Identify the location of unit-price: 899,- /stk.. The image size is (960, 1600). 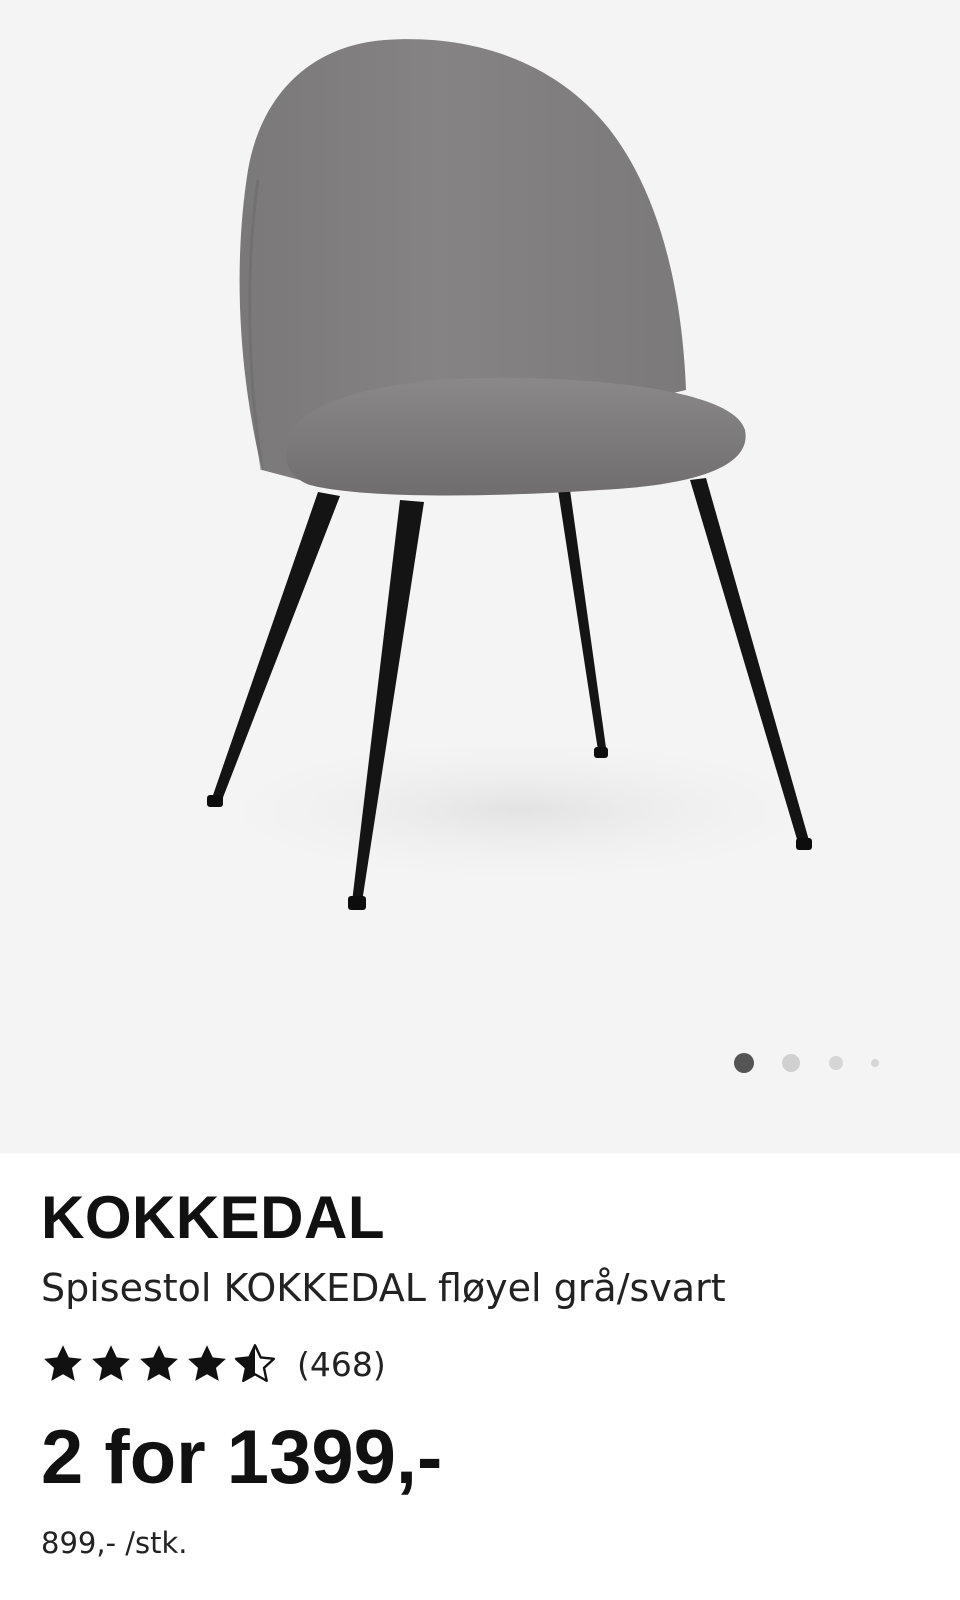
(114, 1543).